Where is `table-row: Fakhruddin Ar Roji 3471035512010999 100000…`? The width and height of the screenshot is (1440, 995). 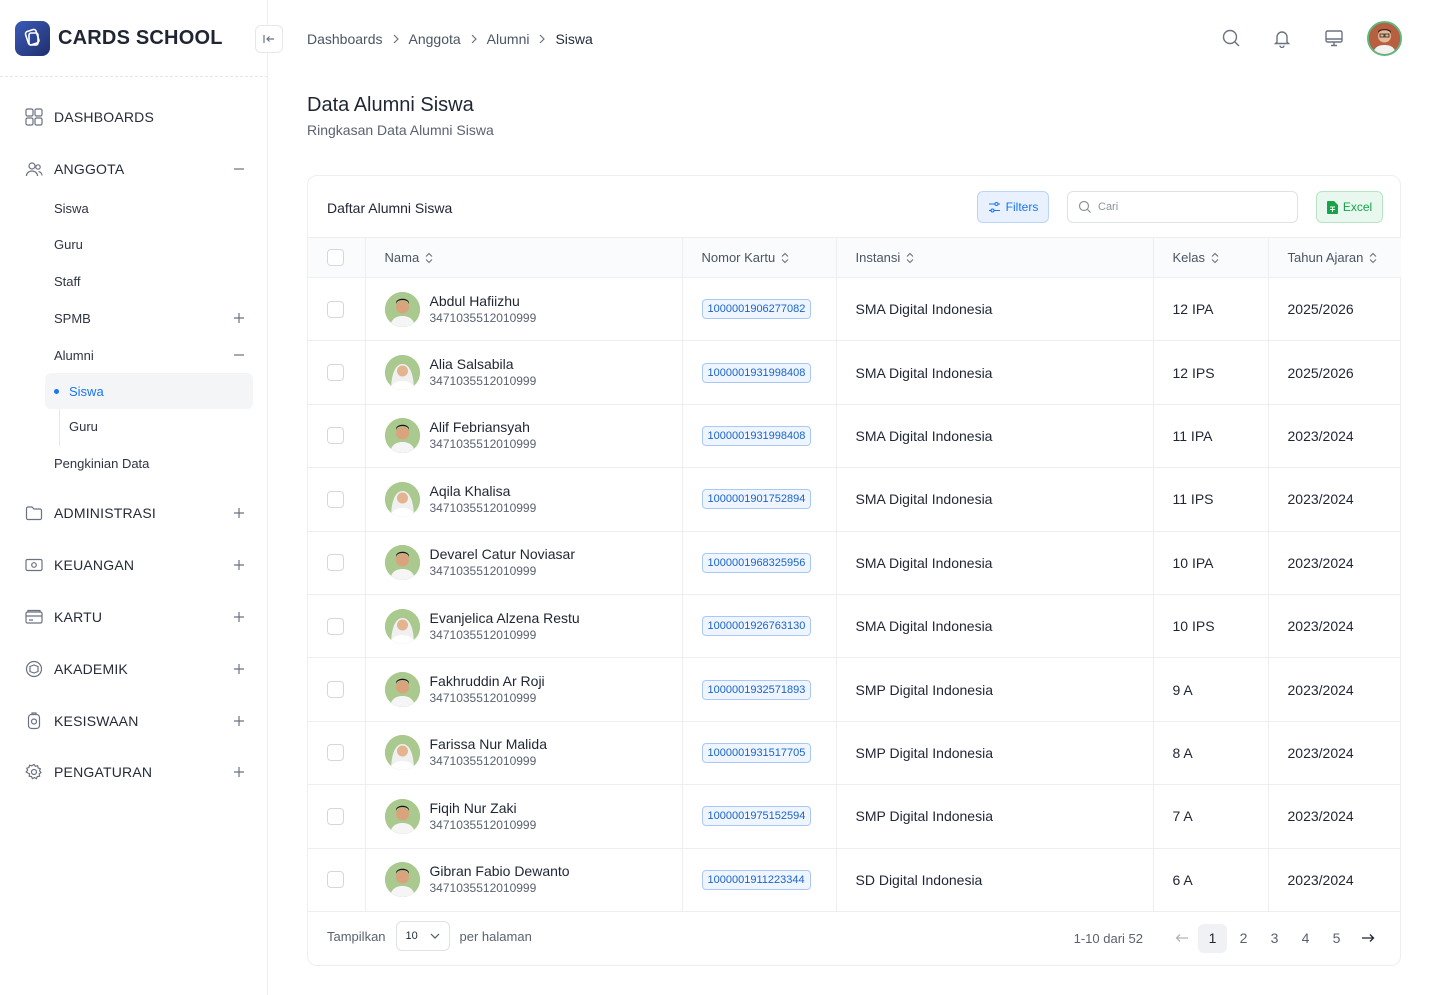 table-row: Fakhruddin Ar Roji 3471035512010999 100000… is located at coordinates (854, 689).